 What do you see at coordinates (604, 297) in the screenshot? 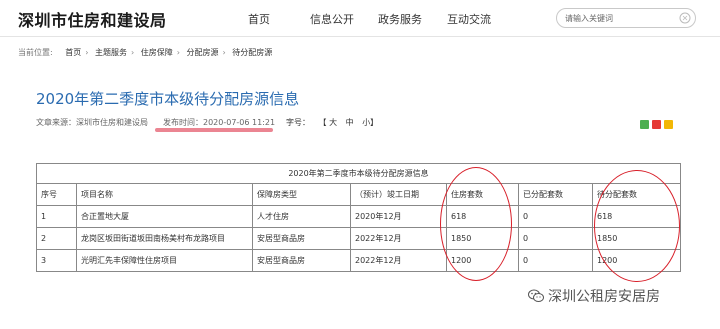
I see `watermark-text: 深圳公租房安居房` at bounding box center [604, 297].